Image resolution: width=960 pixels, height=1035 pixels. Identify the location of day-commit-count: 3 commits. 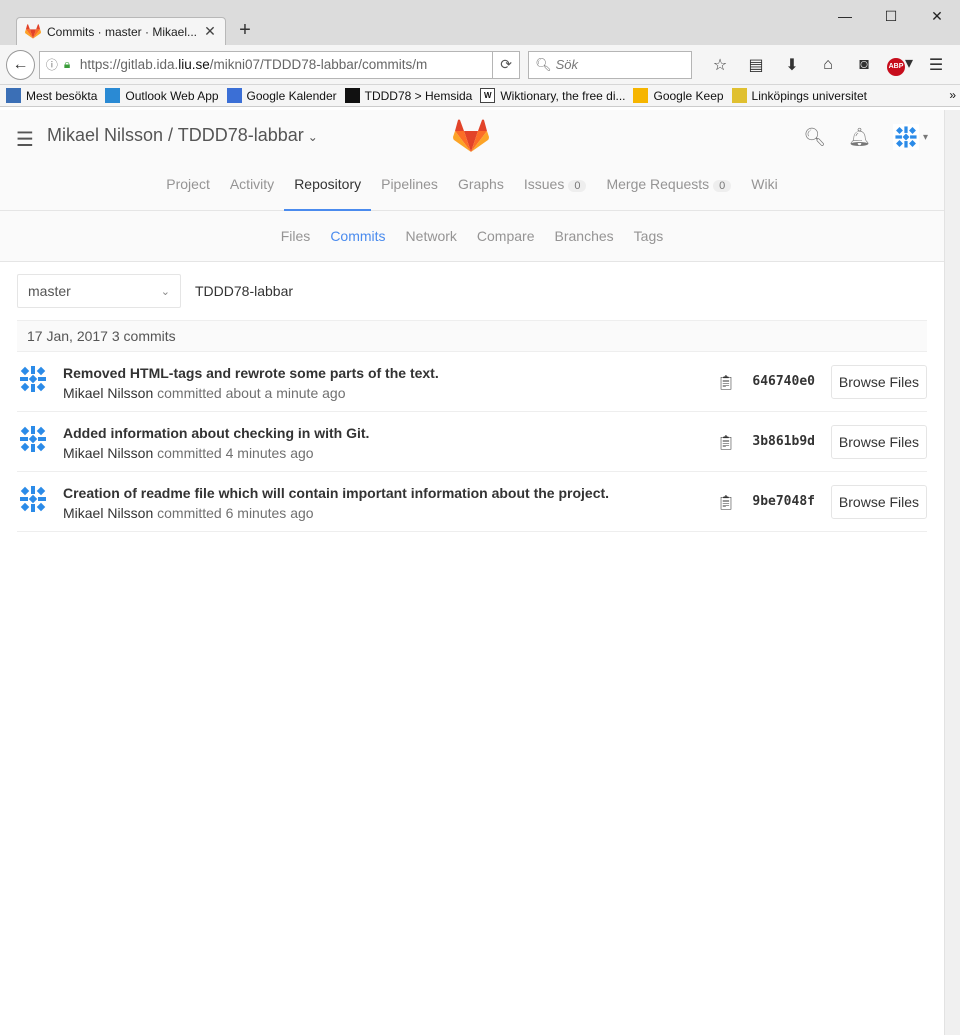
(143, 336).